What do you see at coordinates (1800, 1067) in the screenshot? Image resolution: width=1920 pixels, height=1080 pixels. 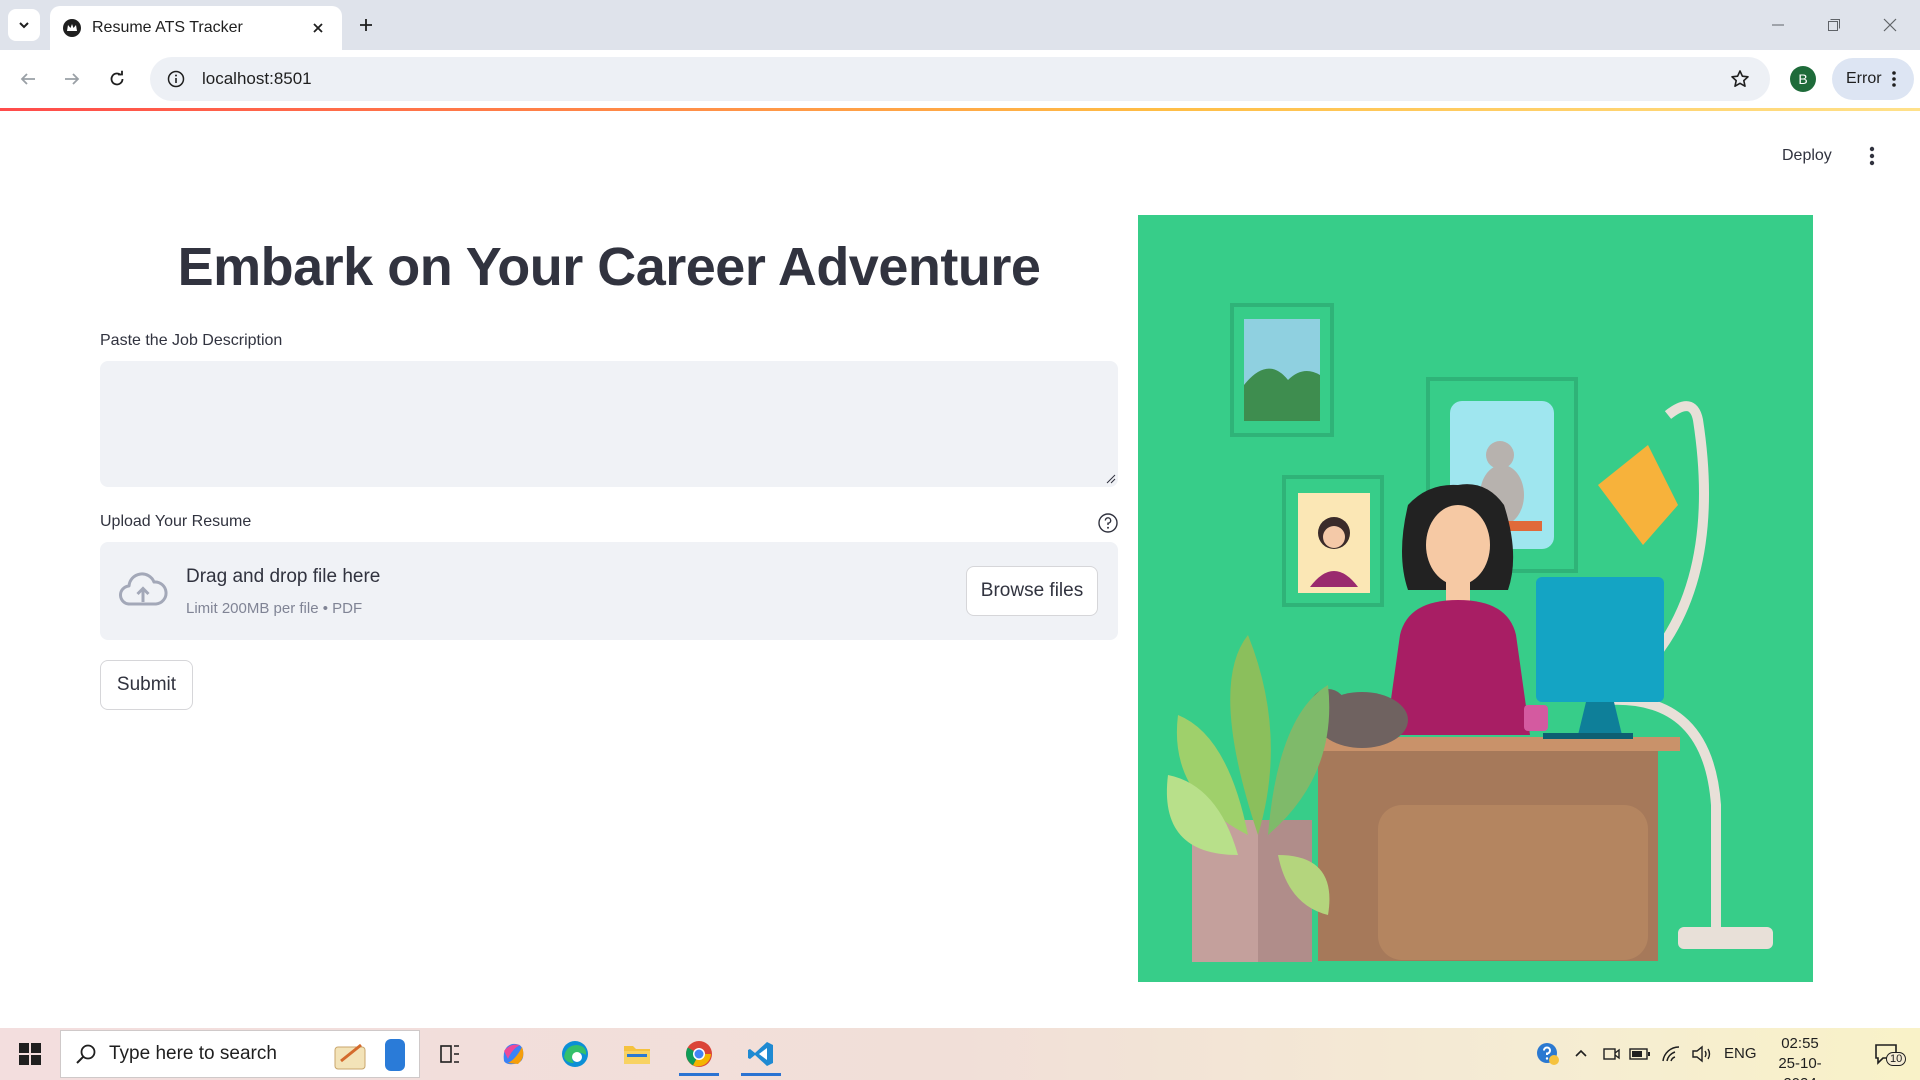 I see `clock-date: 25-10-2024` at bounding box center [1800, 1067].